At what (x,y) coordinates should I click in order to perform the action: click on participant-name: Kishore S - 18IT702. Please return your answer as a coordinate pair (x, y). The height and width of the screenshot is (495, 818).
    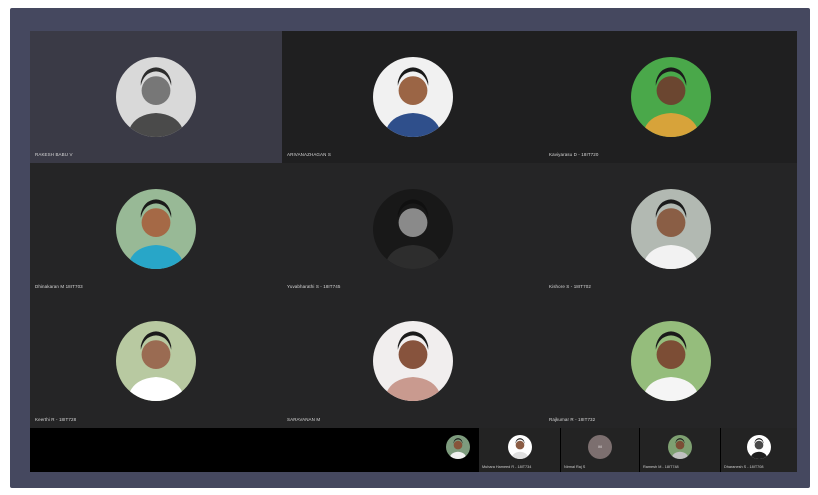
    Looking at the image, I should click on (570, 286).